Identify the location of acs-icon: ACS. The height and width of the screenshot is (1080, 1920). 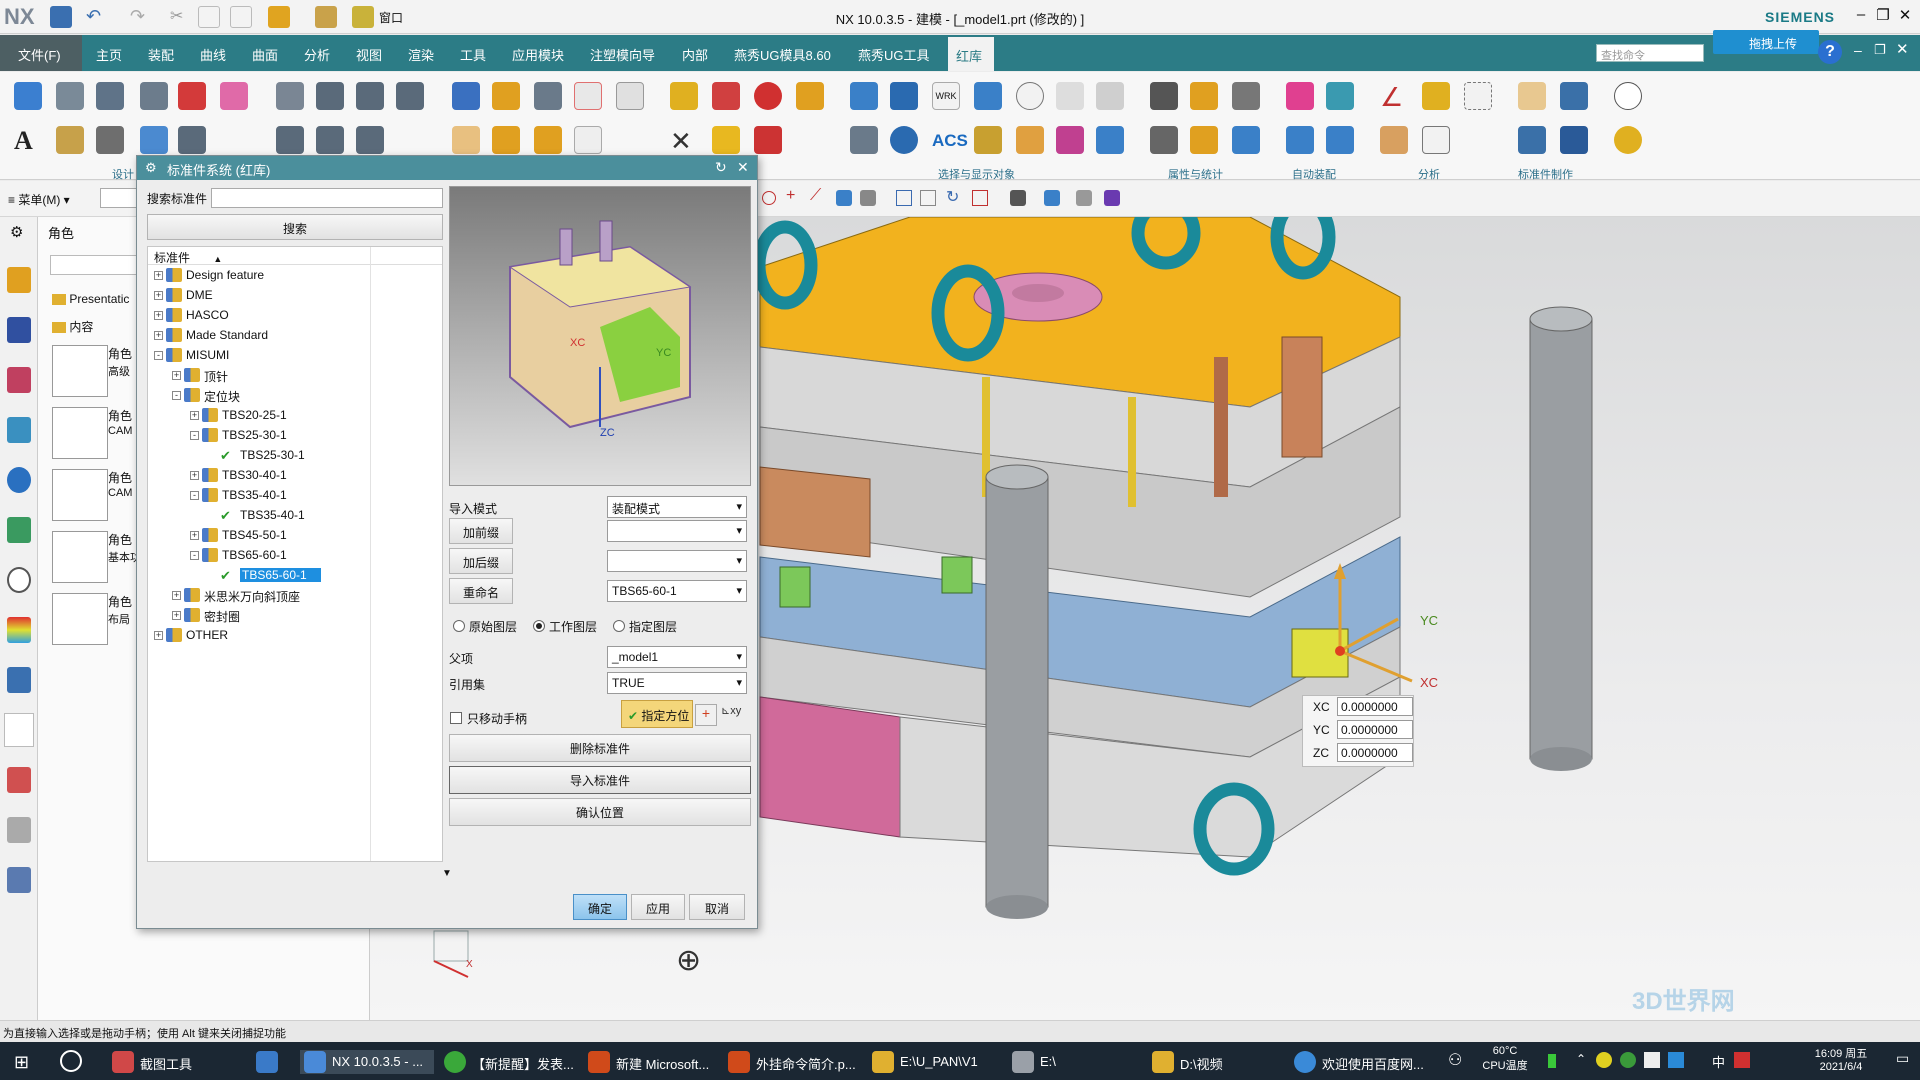
(950, 140).